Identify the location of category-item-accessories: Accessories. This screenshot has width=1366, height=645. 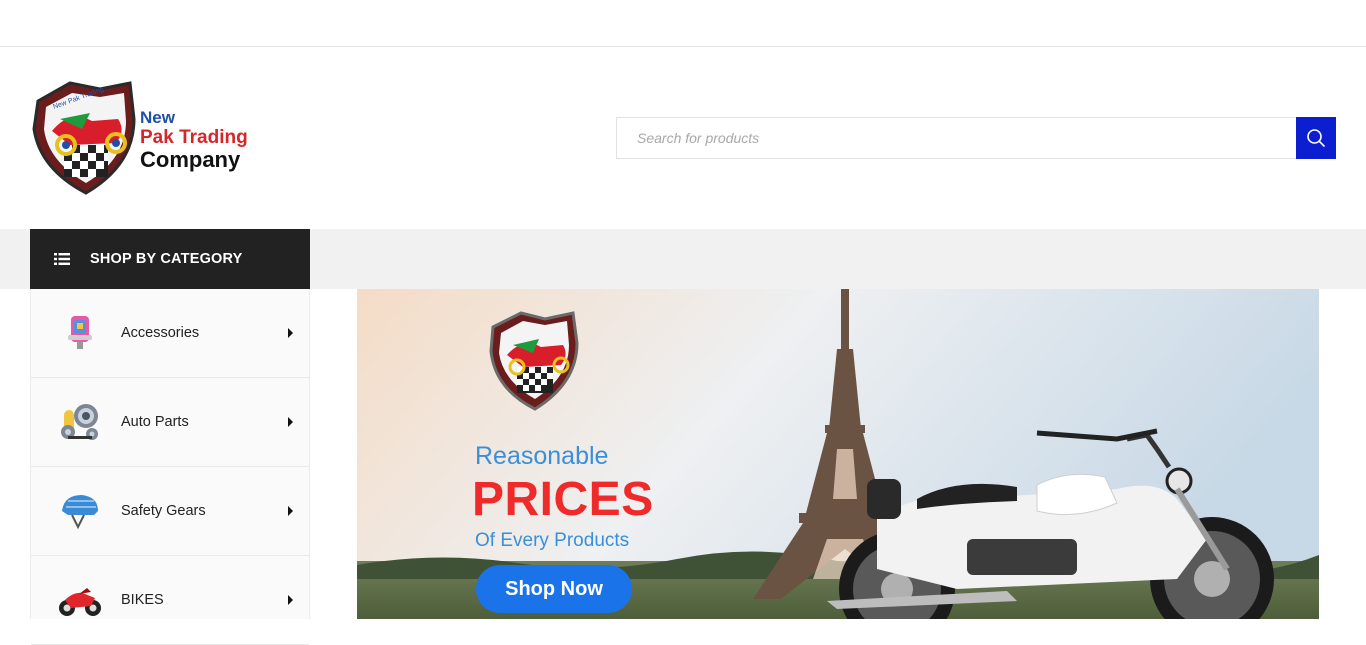
(170, 333).